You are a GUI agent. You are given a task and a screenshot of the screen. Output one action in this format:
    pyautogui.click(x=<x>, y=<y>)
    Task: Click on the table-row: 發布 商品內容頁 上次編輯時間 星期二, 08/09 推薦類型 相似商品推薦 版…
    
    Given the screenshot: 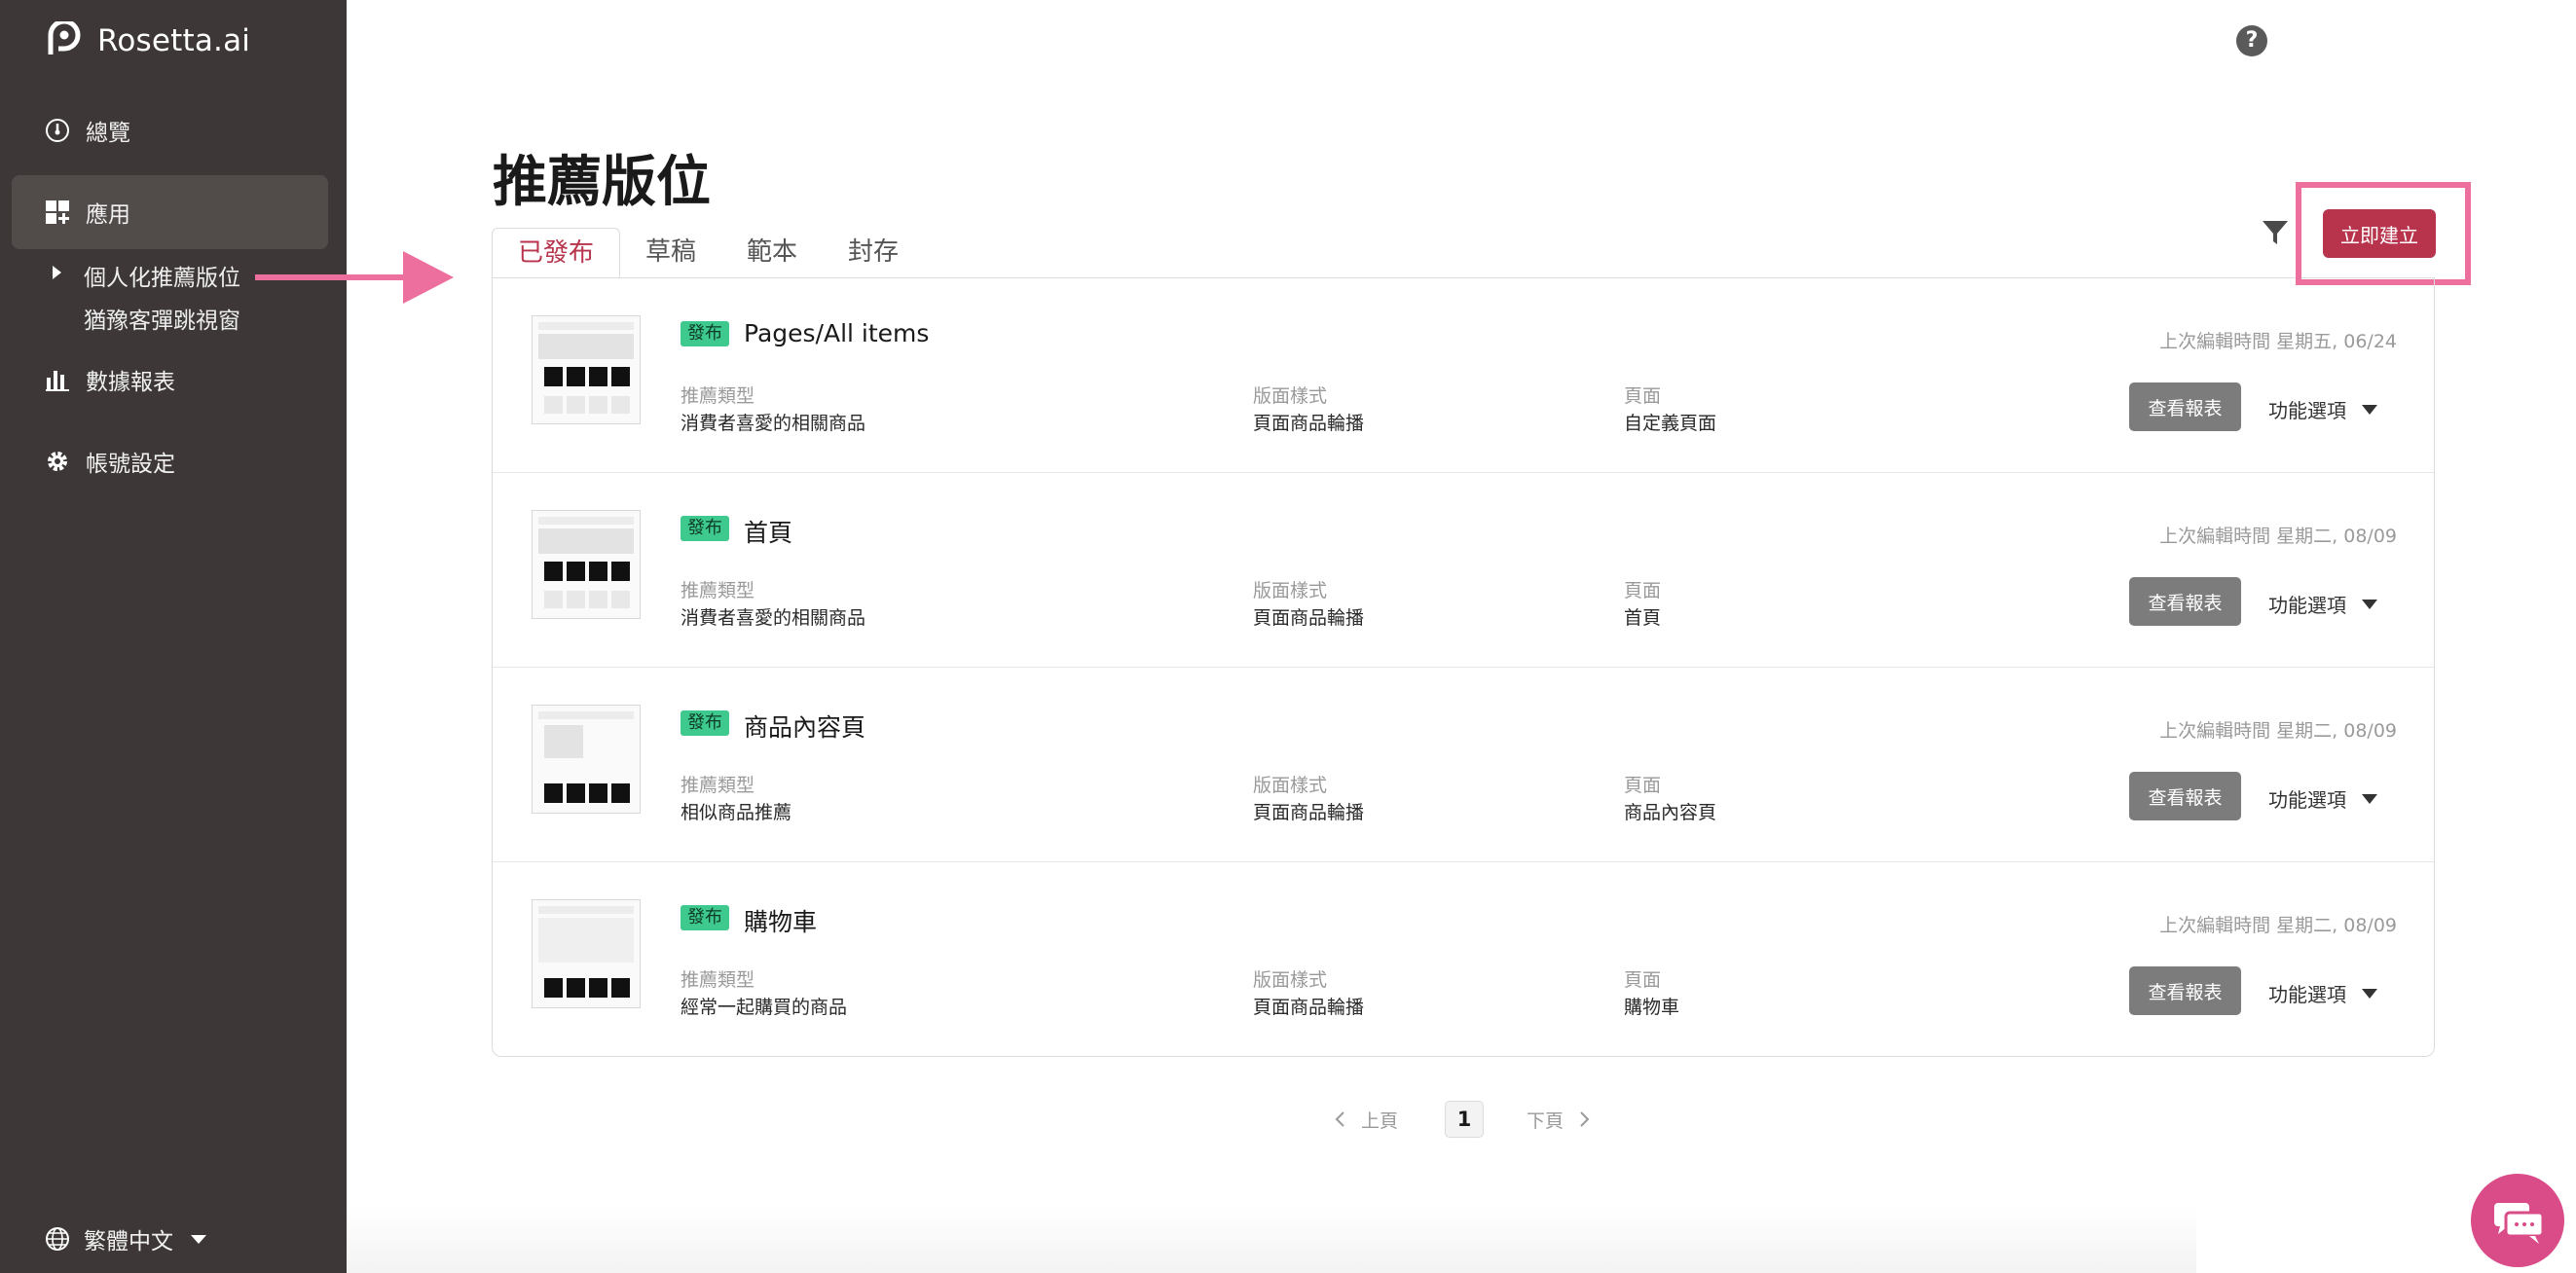 What is the action you would take?
    pyautogui.click(x=1463, y=765)
    